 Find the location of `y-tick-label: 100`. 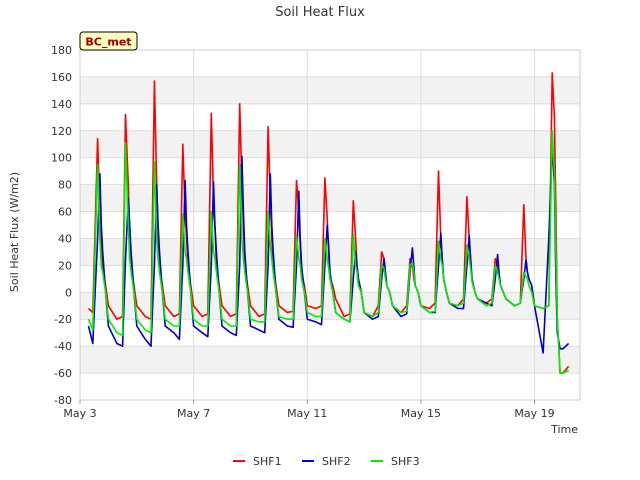

y-tick-label: 100 is located at coordinates (61, 158).